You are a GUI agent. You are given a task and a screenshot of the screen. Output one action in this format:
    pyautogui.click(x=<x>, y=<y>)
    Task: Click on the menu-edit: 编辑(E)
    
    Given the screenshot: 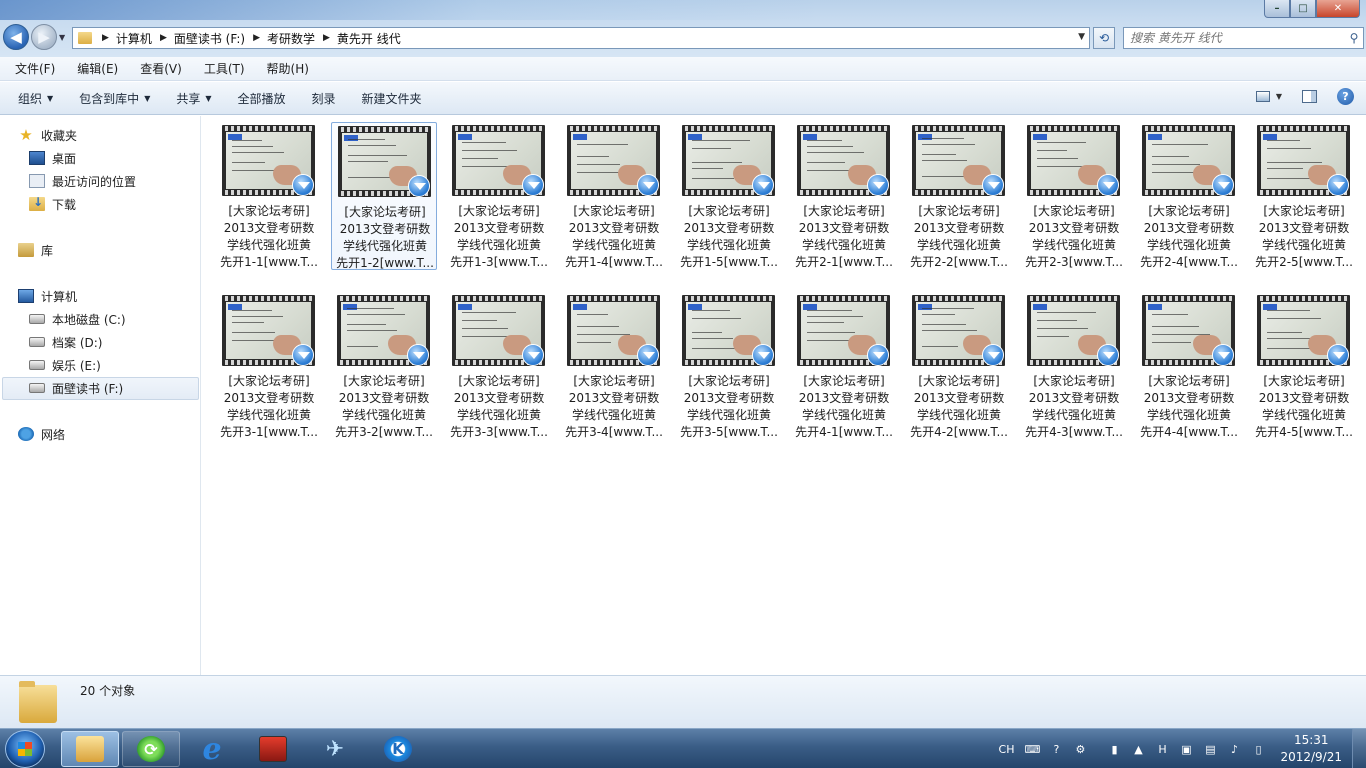 What is the action you would take?
    pyautogui.click(x=97, y=68)
    